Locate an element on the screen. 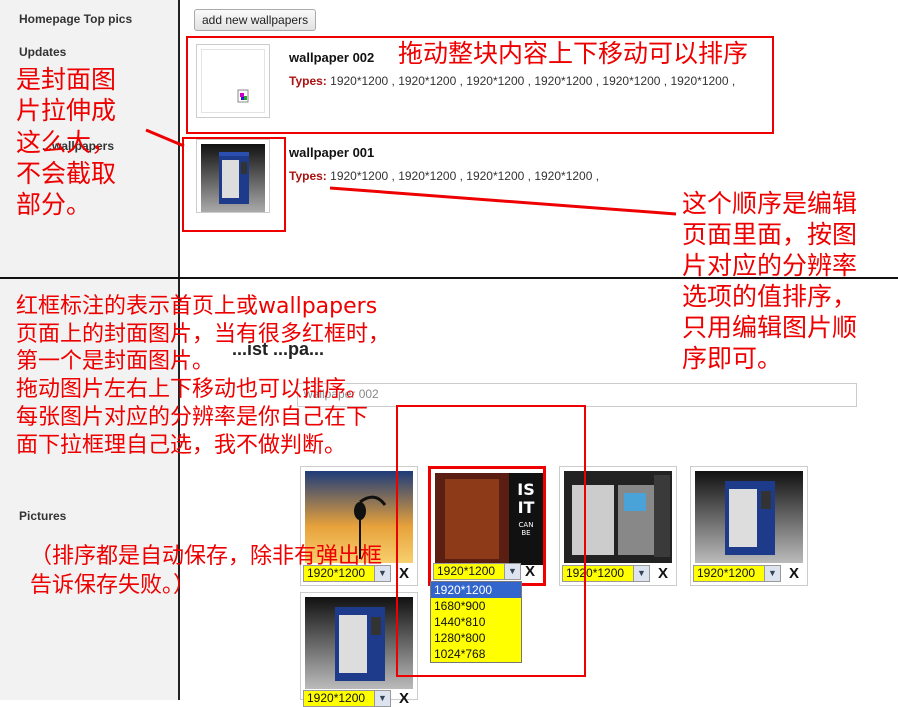 The width and height of the screenshot is (898, 707). picture-tile: 1920*1200 ▼ X is located at coordinates (749, 526).